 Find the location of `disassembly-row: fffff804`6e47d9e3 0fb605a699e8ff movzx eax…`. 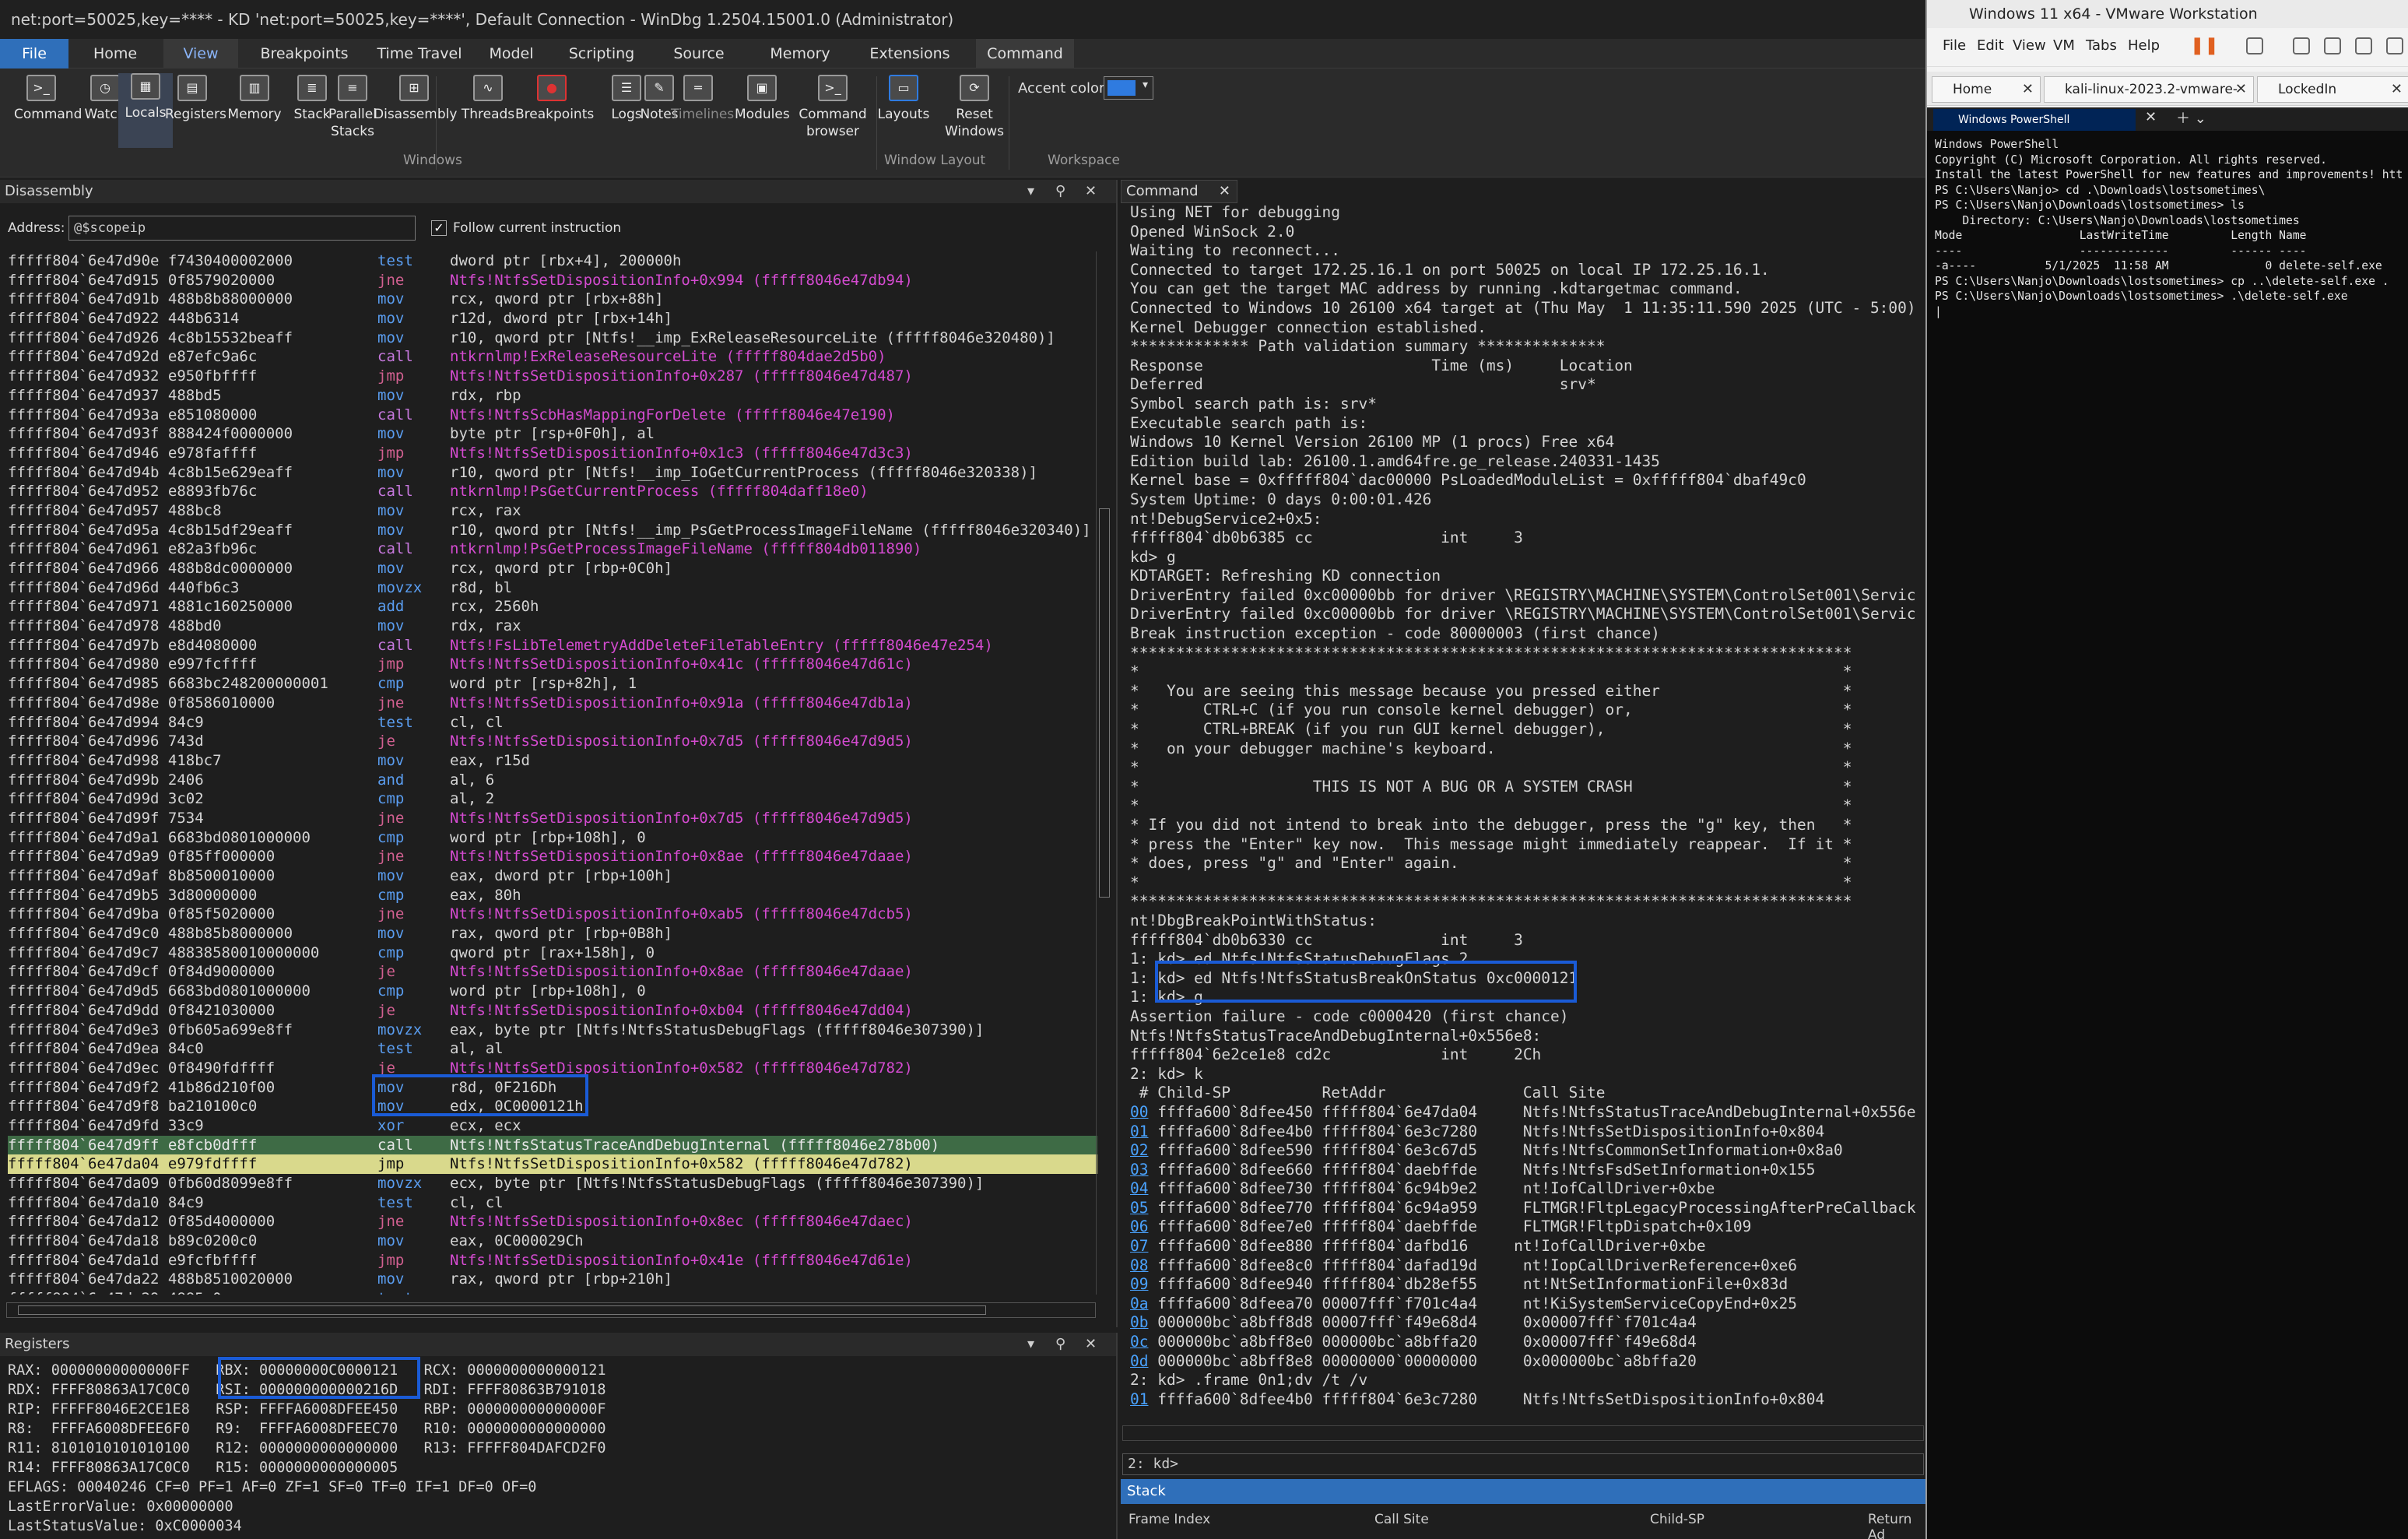

disassembly-row: fffff804`6e47d9e3 0fb605a699e8ff movzx eax… is located at coordinates (552, 1030).